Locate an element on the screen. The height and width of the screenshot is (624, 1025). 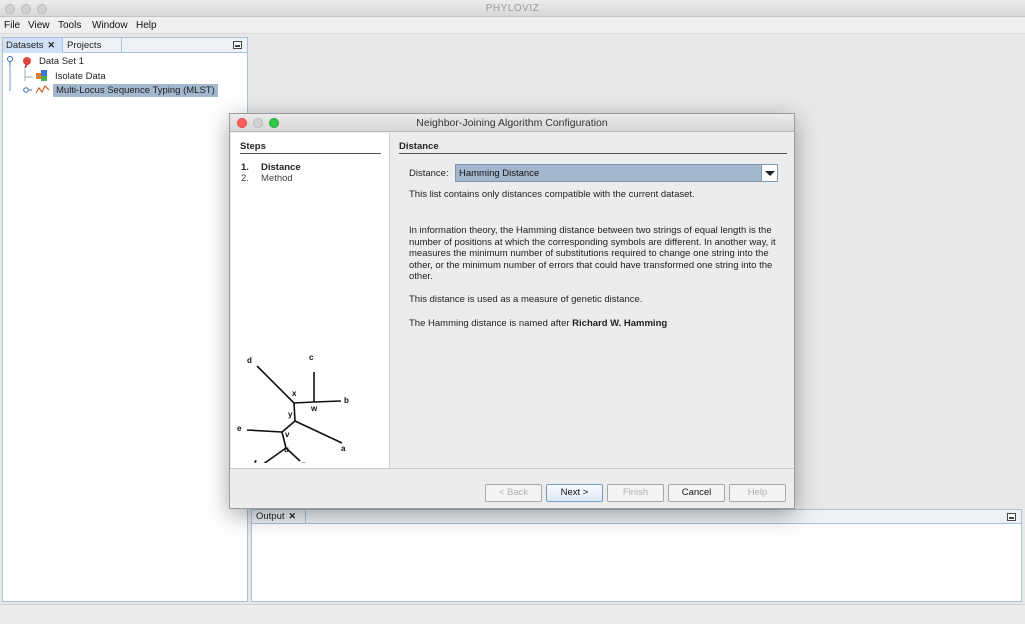
step-label: Distance is located at coordinates (281, 167).